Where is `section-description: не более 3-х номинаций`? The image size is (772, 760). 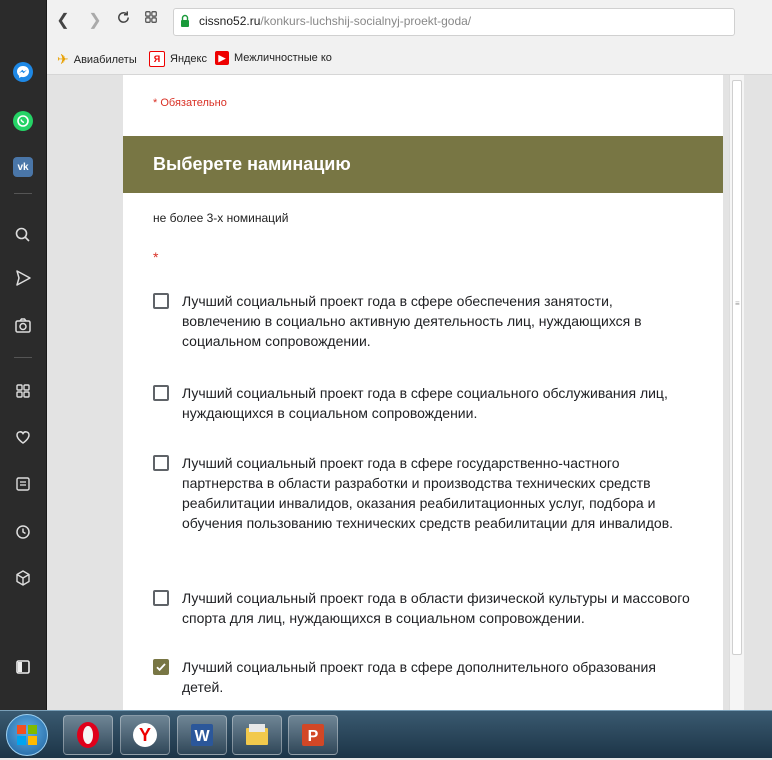
section-description: не более 3-х номинаций is located at coordinates (221, 218).